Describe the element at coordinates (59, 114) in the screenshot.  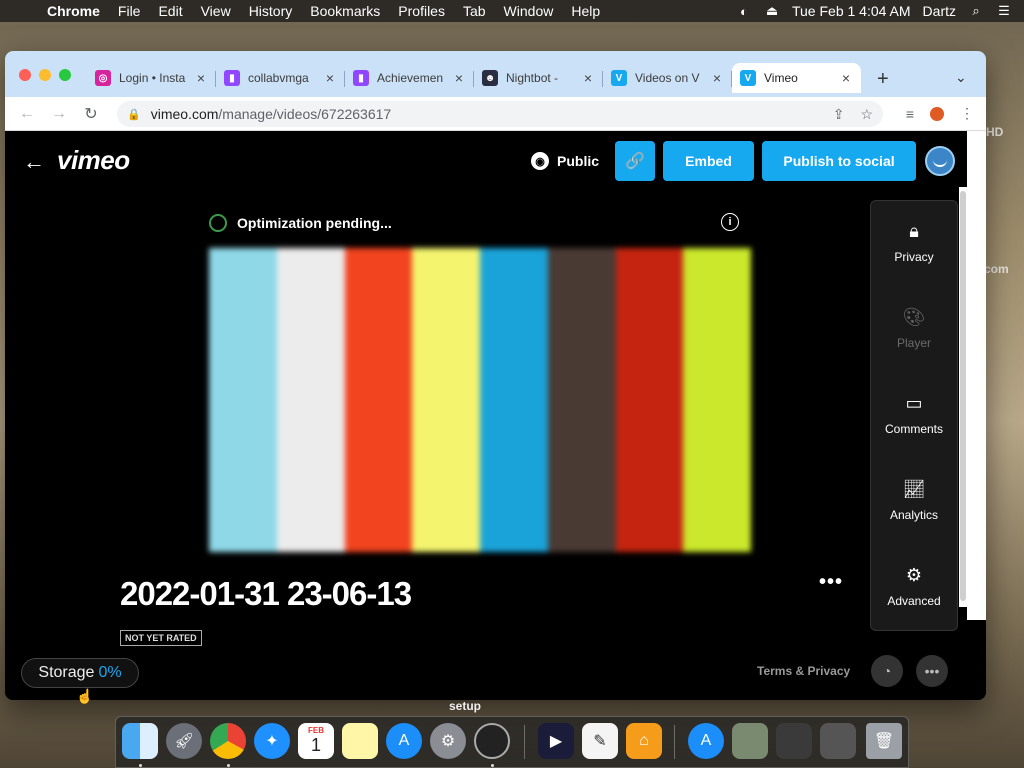
I see `forward-arrow-icon: →` at that location.